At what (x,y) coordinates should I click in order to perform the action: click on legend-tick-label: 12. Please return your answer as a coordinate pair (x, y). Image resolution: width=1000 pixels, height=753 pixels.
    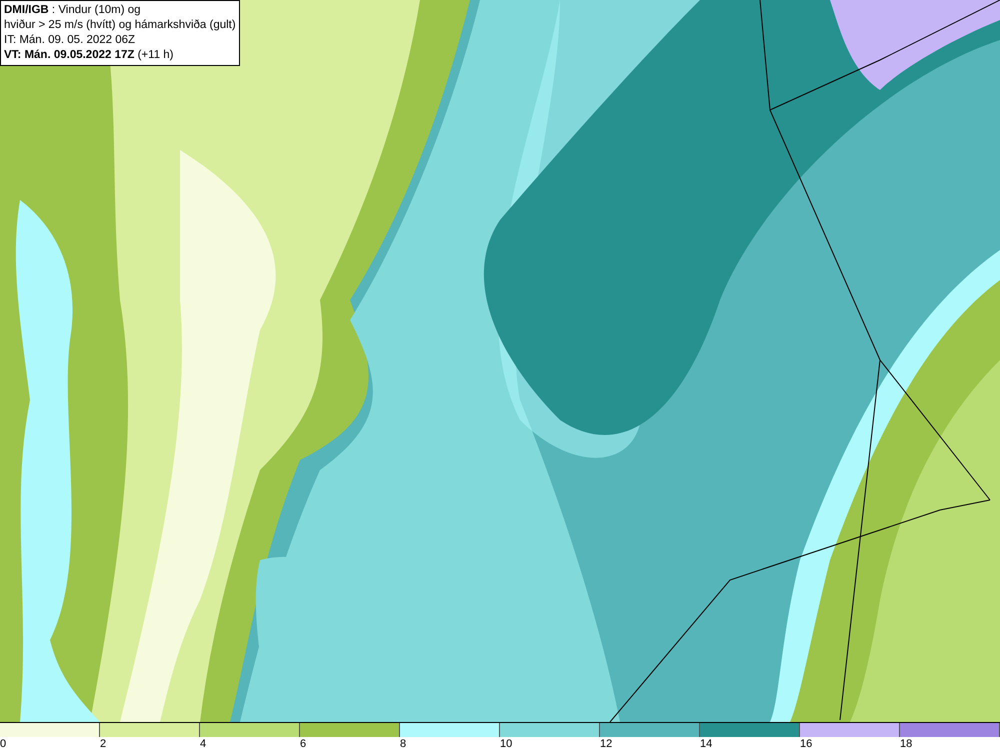
    Looking at the image, I should click on (606, 744).